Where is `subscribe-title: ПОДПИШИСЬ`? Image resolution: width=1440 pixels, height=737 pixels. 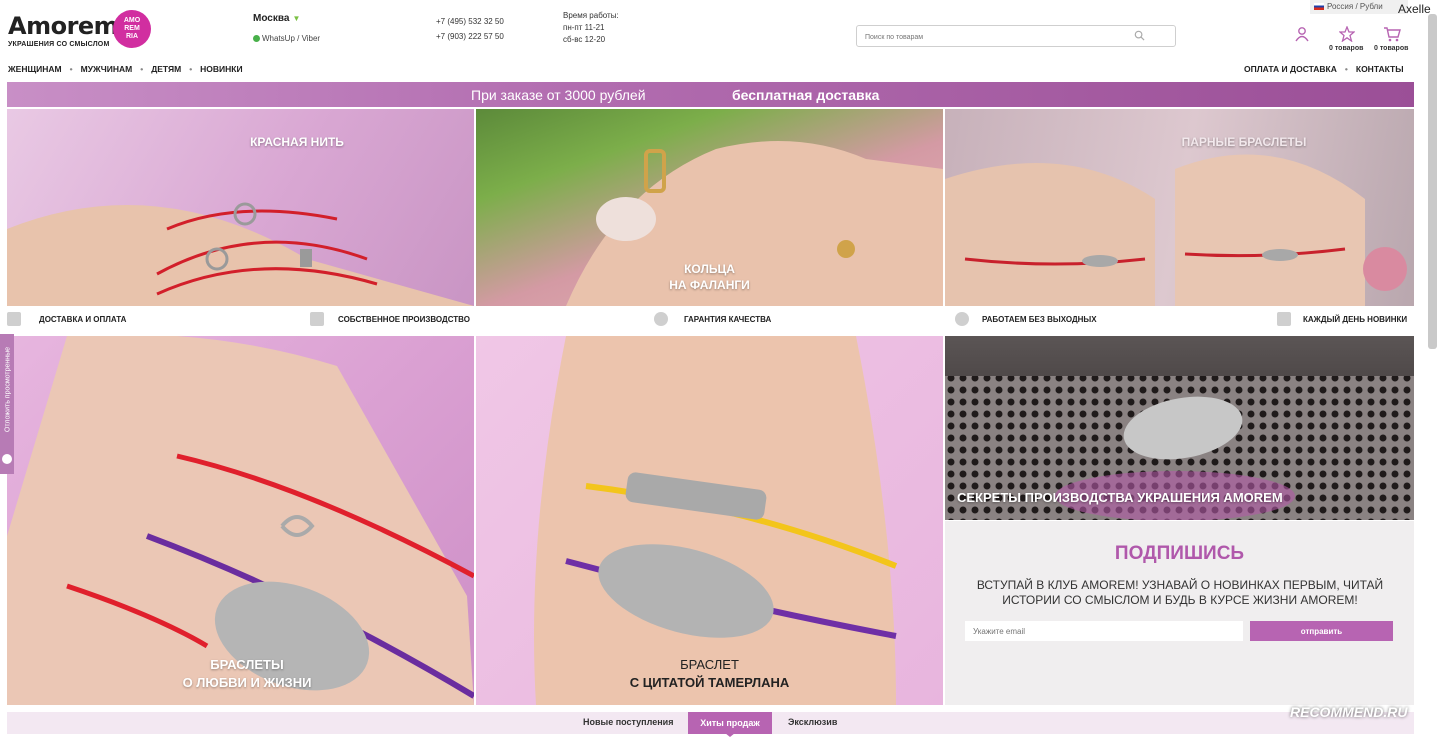
subscribe-title: ПОДПИШИСЬ is located at coordinates (1179, 553).